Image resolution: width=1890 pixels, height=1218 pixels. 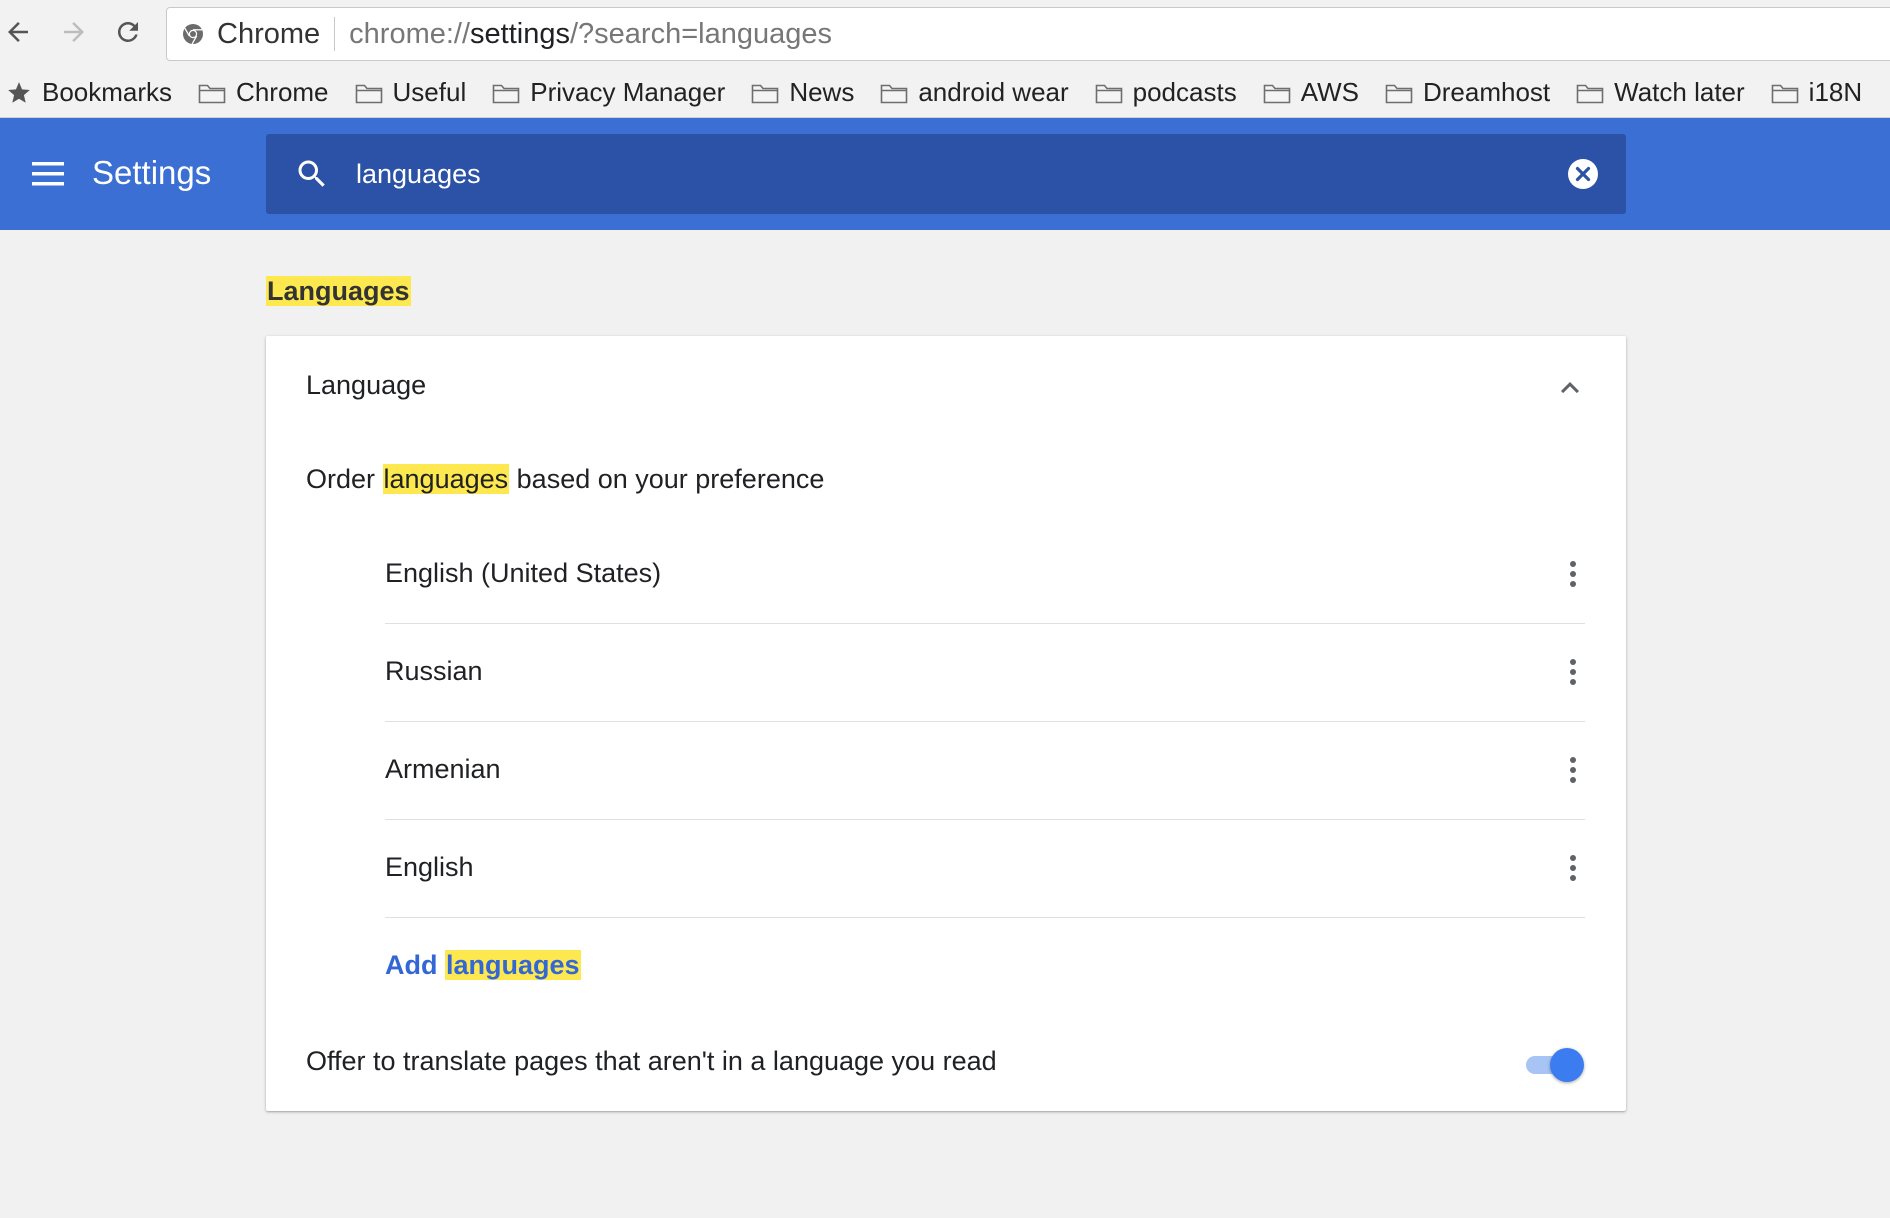 I want to click on bookmark-label: i18N, so click(x=1835, y=92).